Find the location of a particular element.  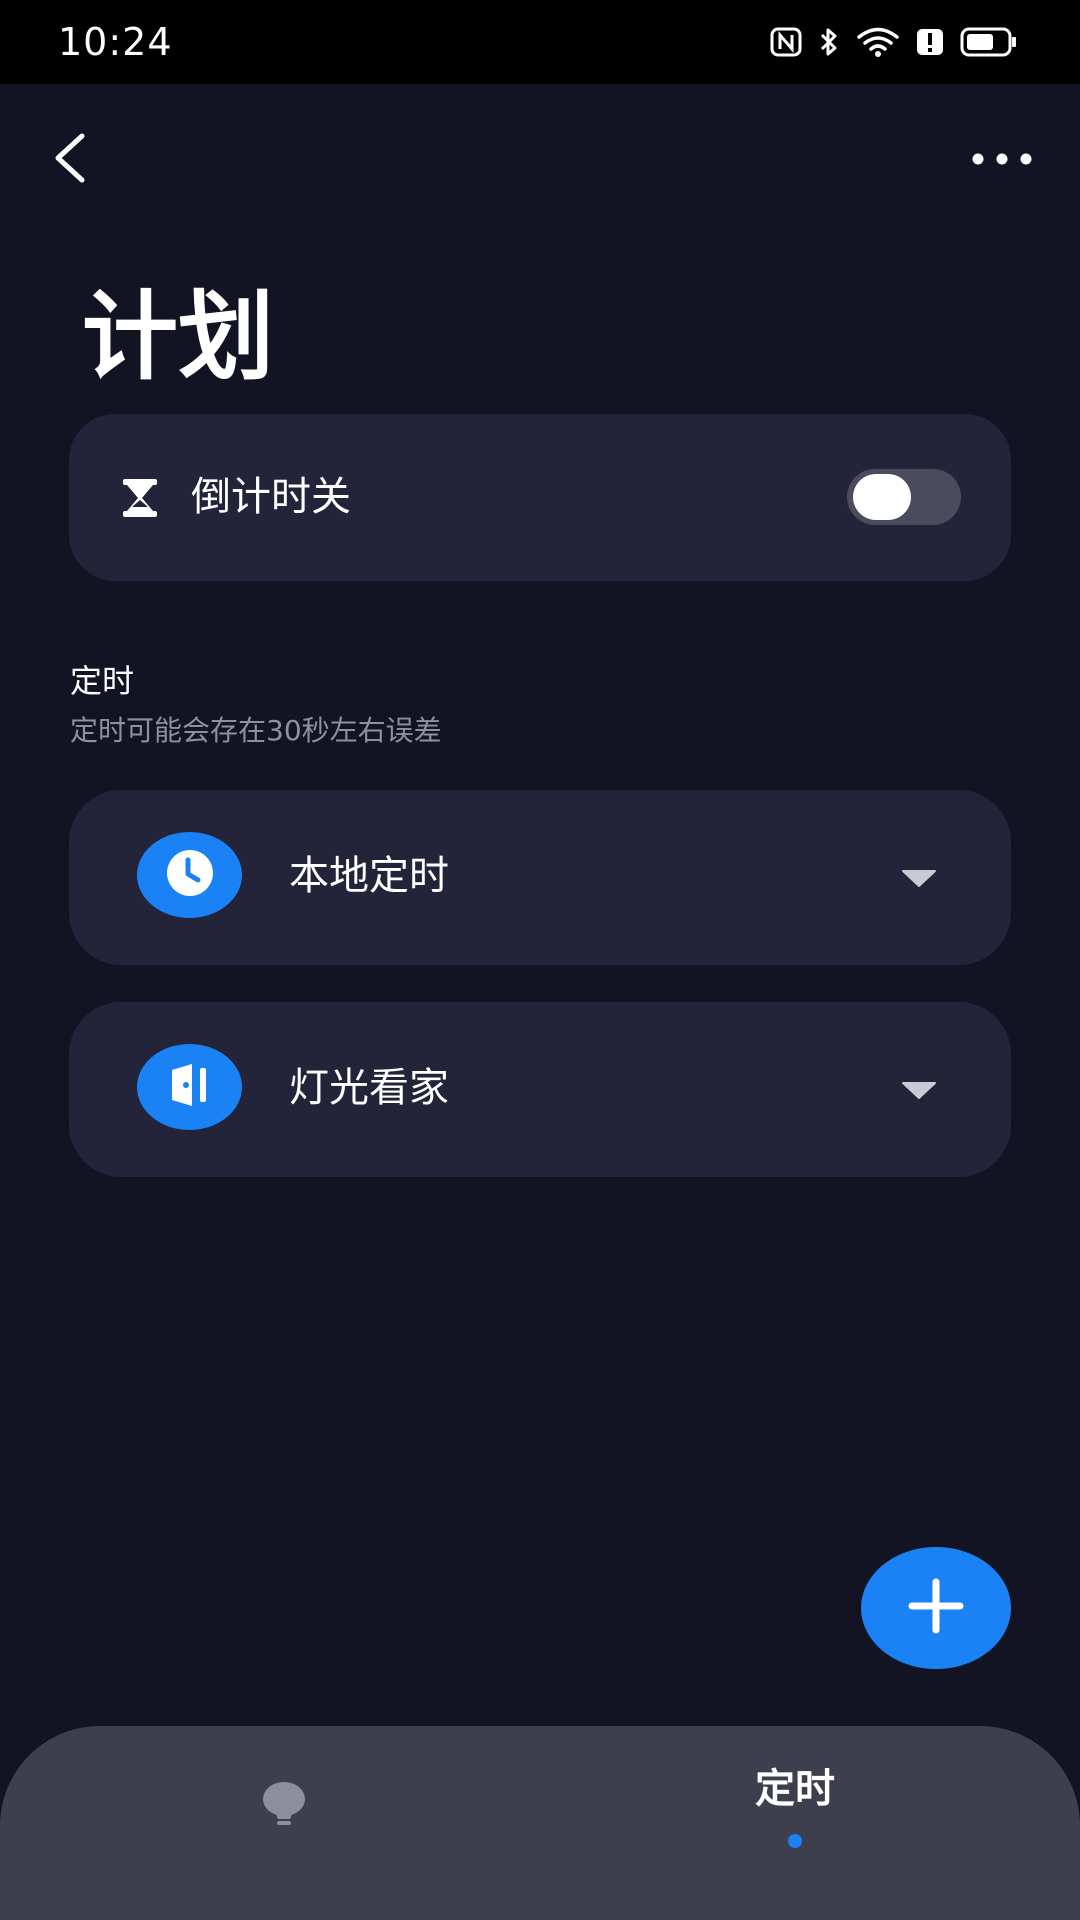

chevron-left-icon is located at coordinates (70, 160).